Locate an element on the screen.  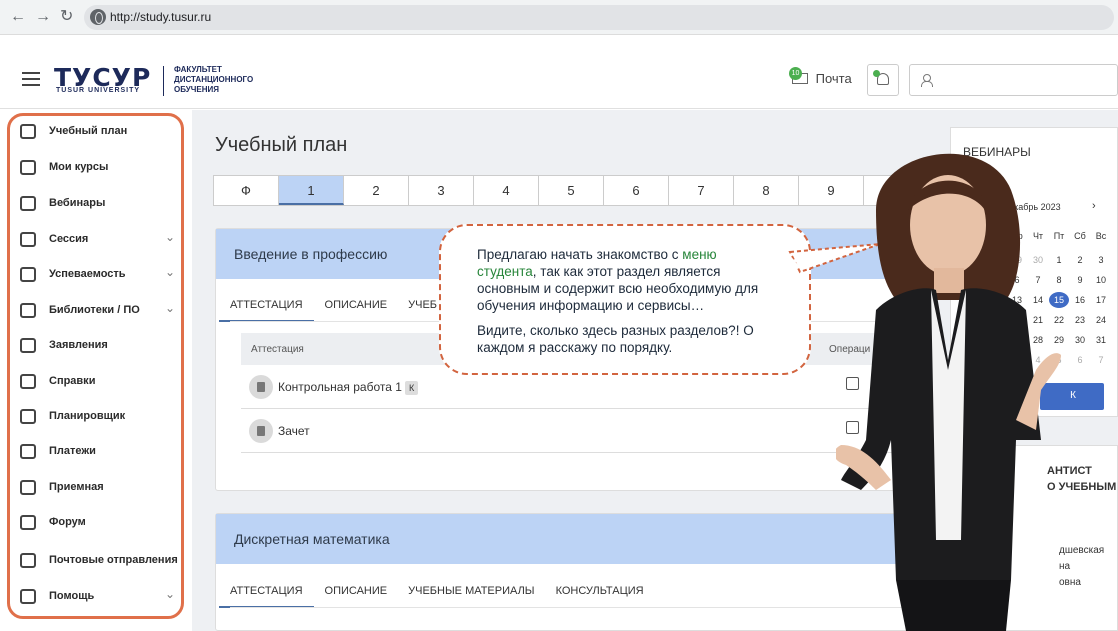
certificate-icon is located at coordinates (28, 381).